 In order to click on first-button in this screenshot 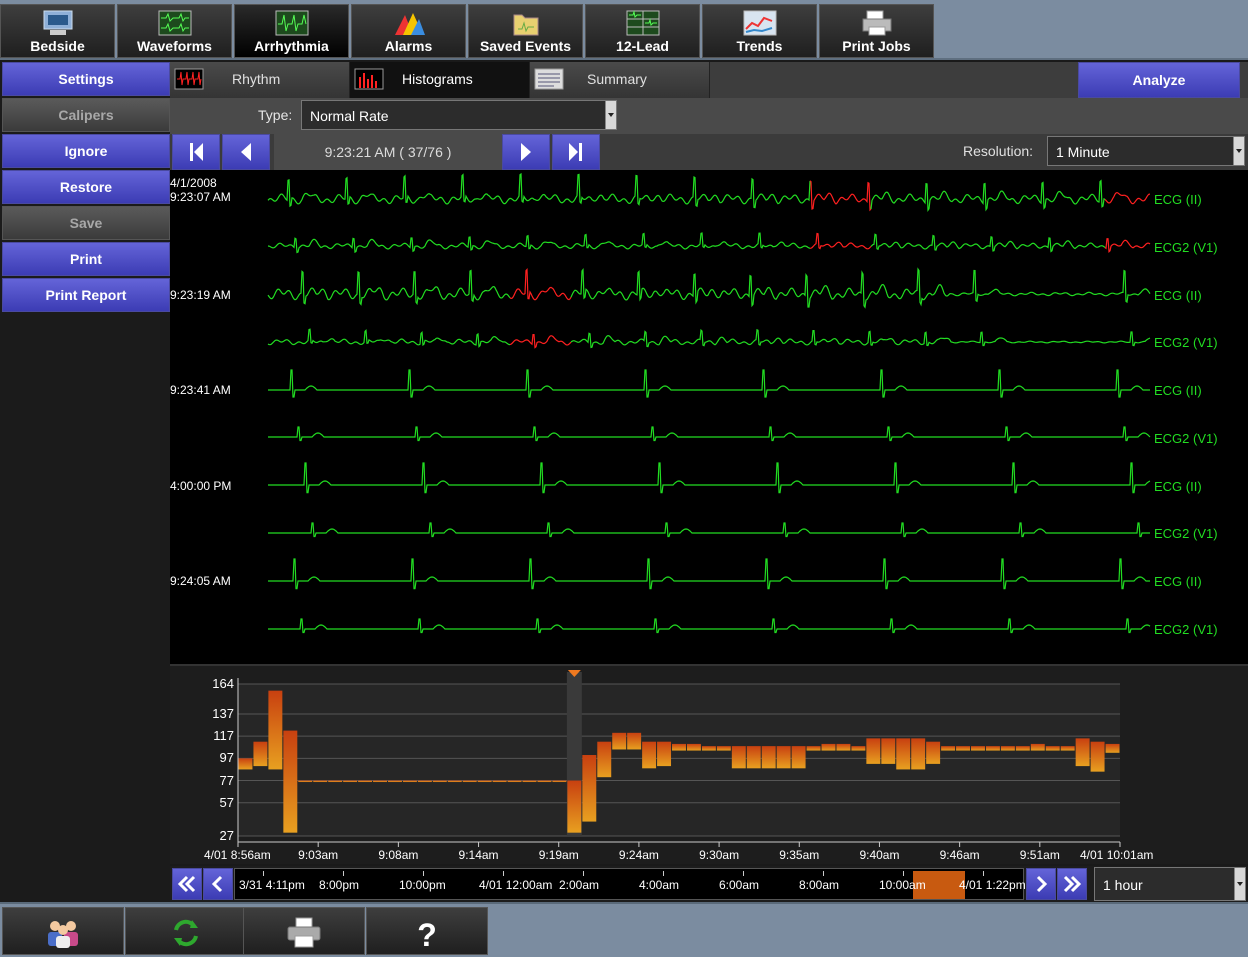, I will do `click(196, 152)`.